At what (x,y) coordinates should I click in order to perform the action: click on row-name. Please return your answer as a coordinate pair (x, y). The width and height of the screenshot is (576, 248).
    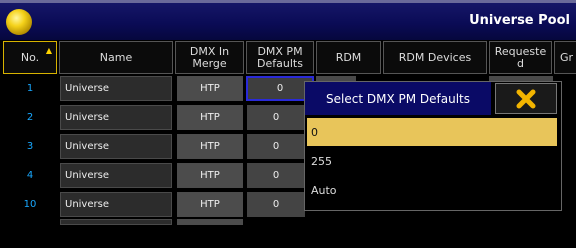
    Looking at the image, I should click on (116, 222).